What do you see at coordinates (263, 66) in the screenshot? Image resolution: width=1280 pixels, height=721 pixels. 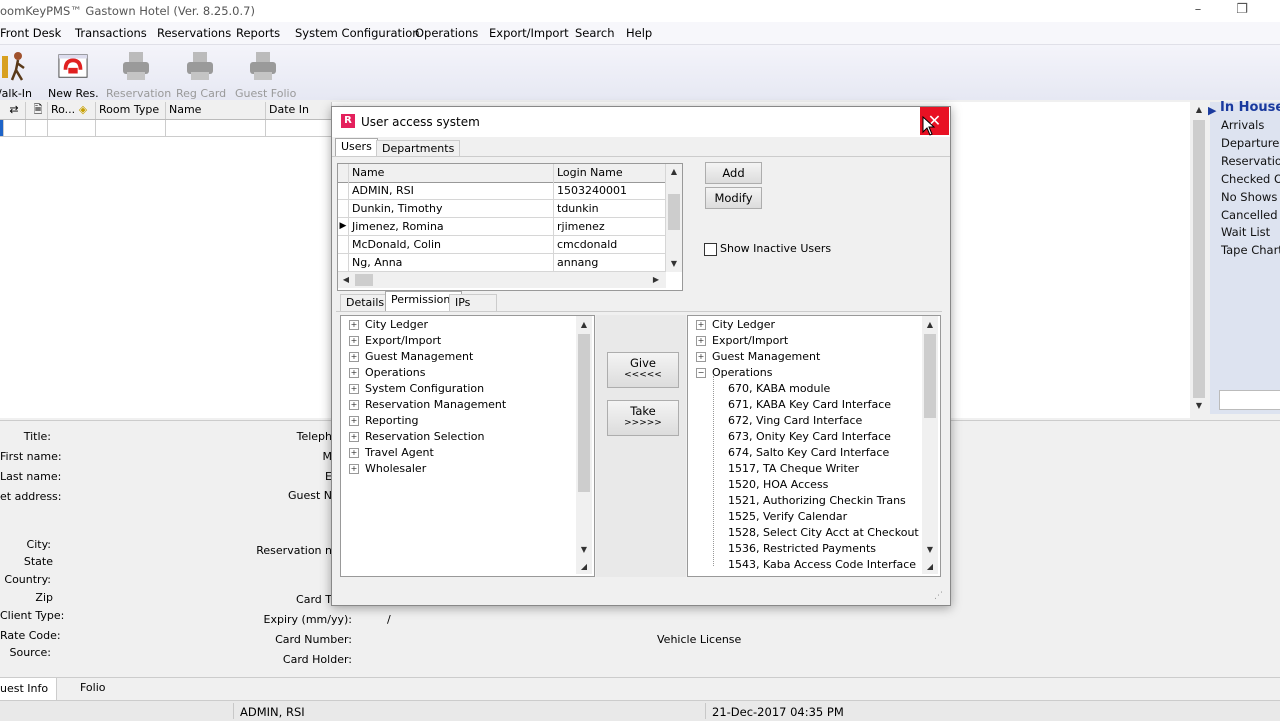 I see `printer-icon` at bounding box center [263, 66].